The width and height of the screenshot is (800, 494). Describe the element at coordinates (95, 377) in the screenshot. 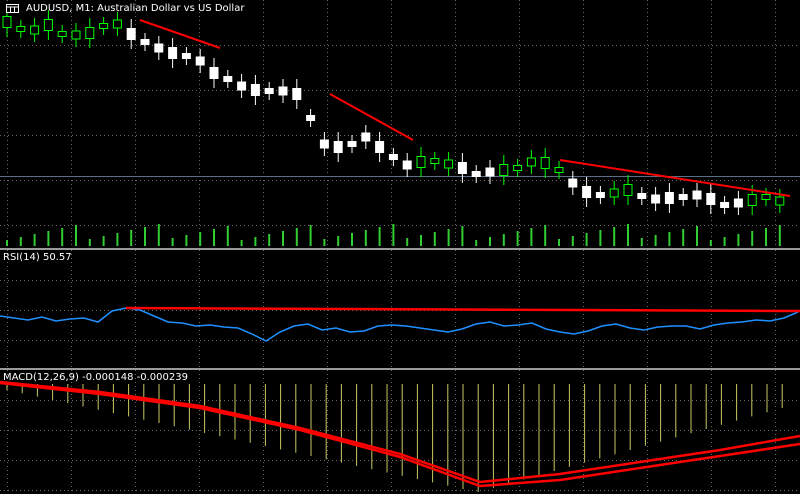

I see `macd-label: MACD(12,26,9) -0.000148 -0.000239` at that location.